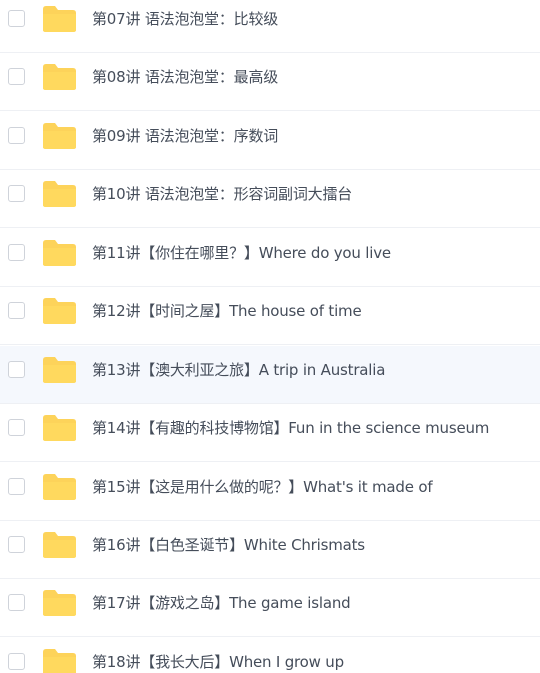 Image resolution: width=540 pixels, height=673 pixels. What do you see at coordinates (218, 662) in the screenshot?
I see `folder-name: 第18讲【我长大后】When I grow up` at bounding box center [218, 662].